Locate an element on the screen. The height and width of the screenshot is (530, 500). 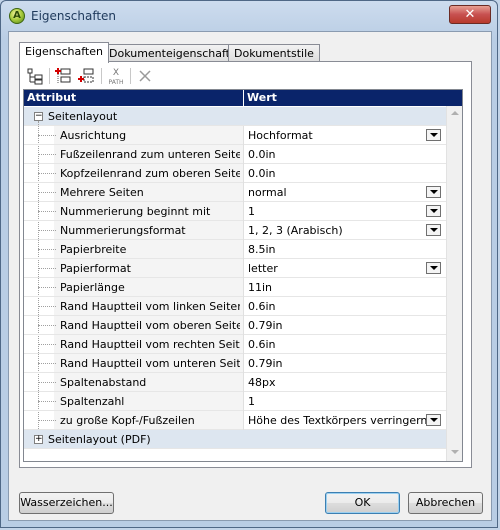
expand-icon: + is located at coordinates (38, 439).